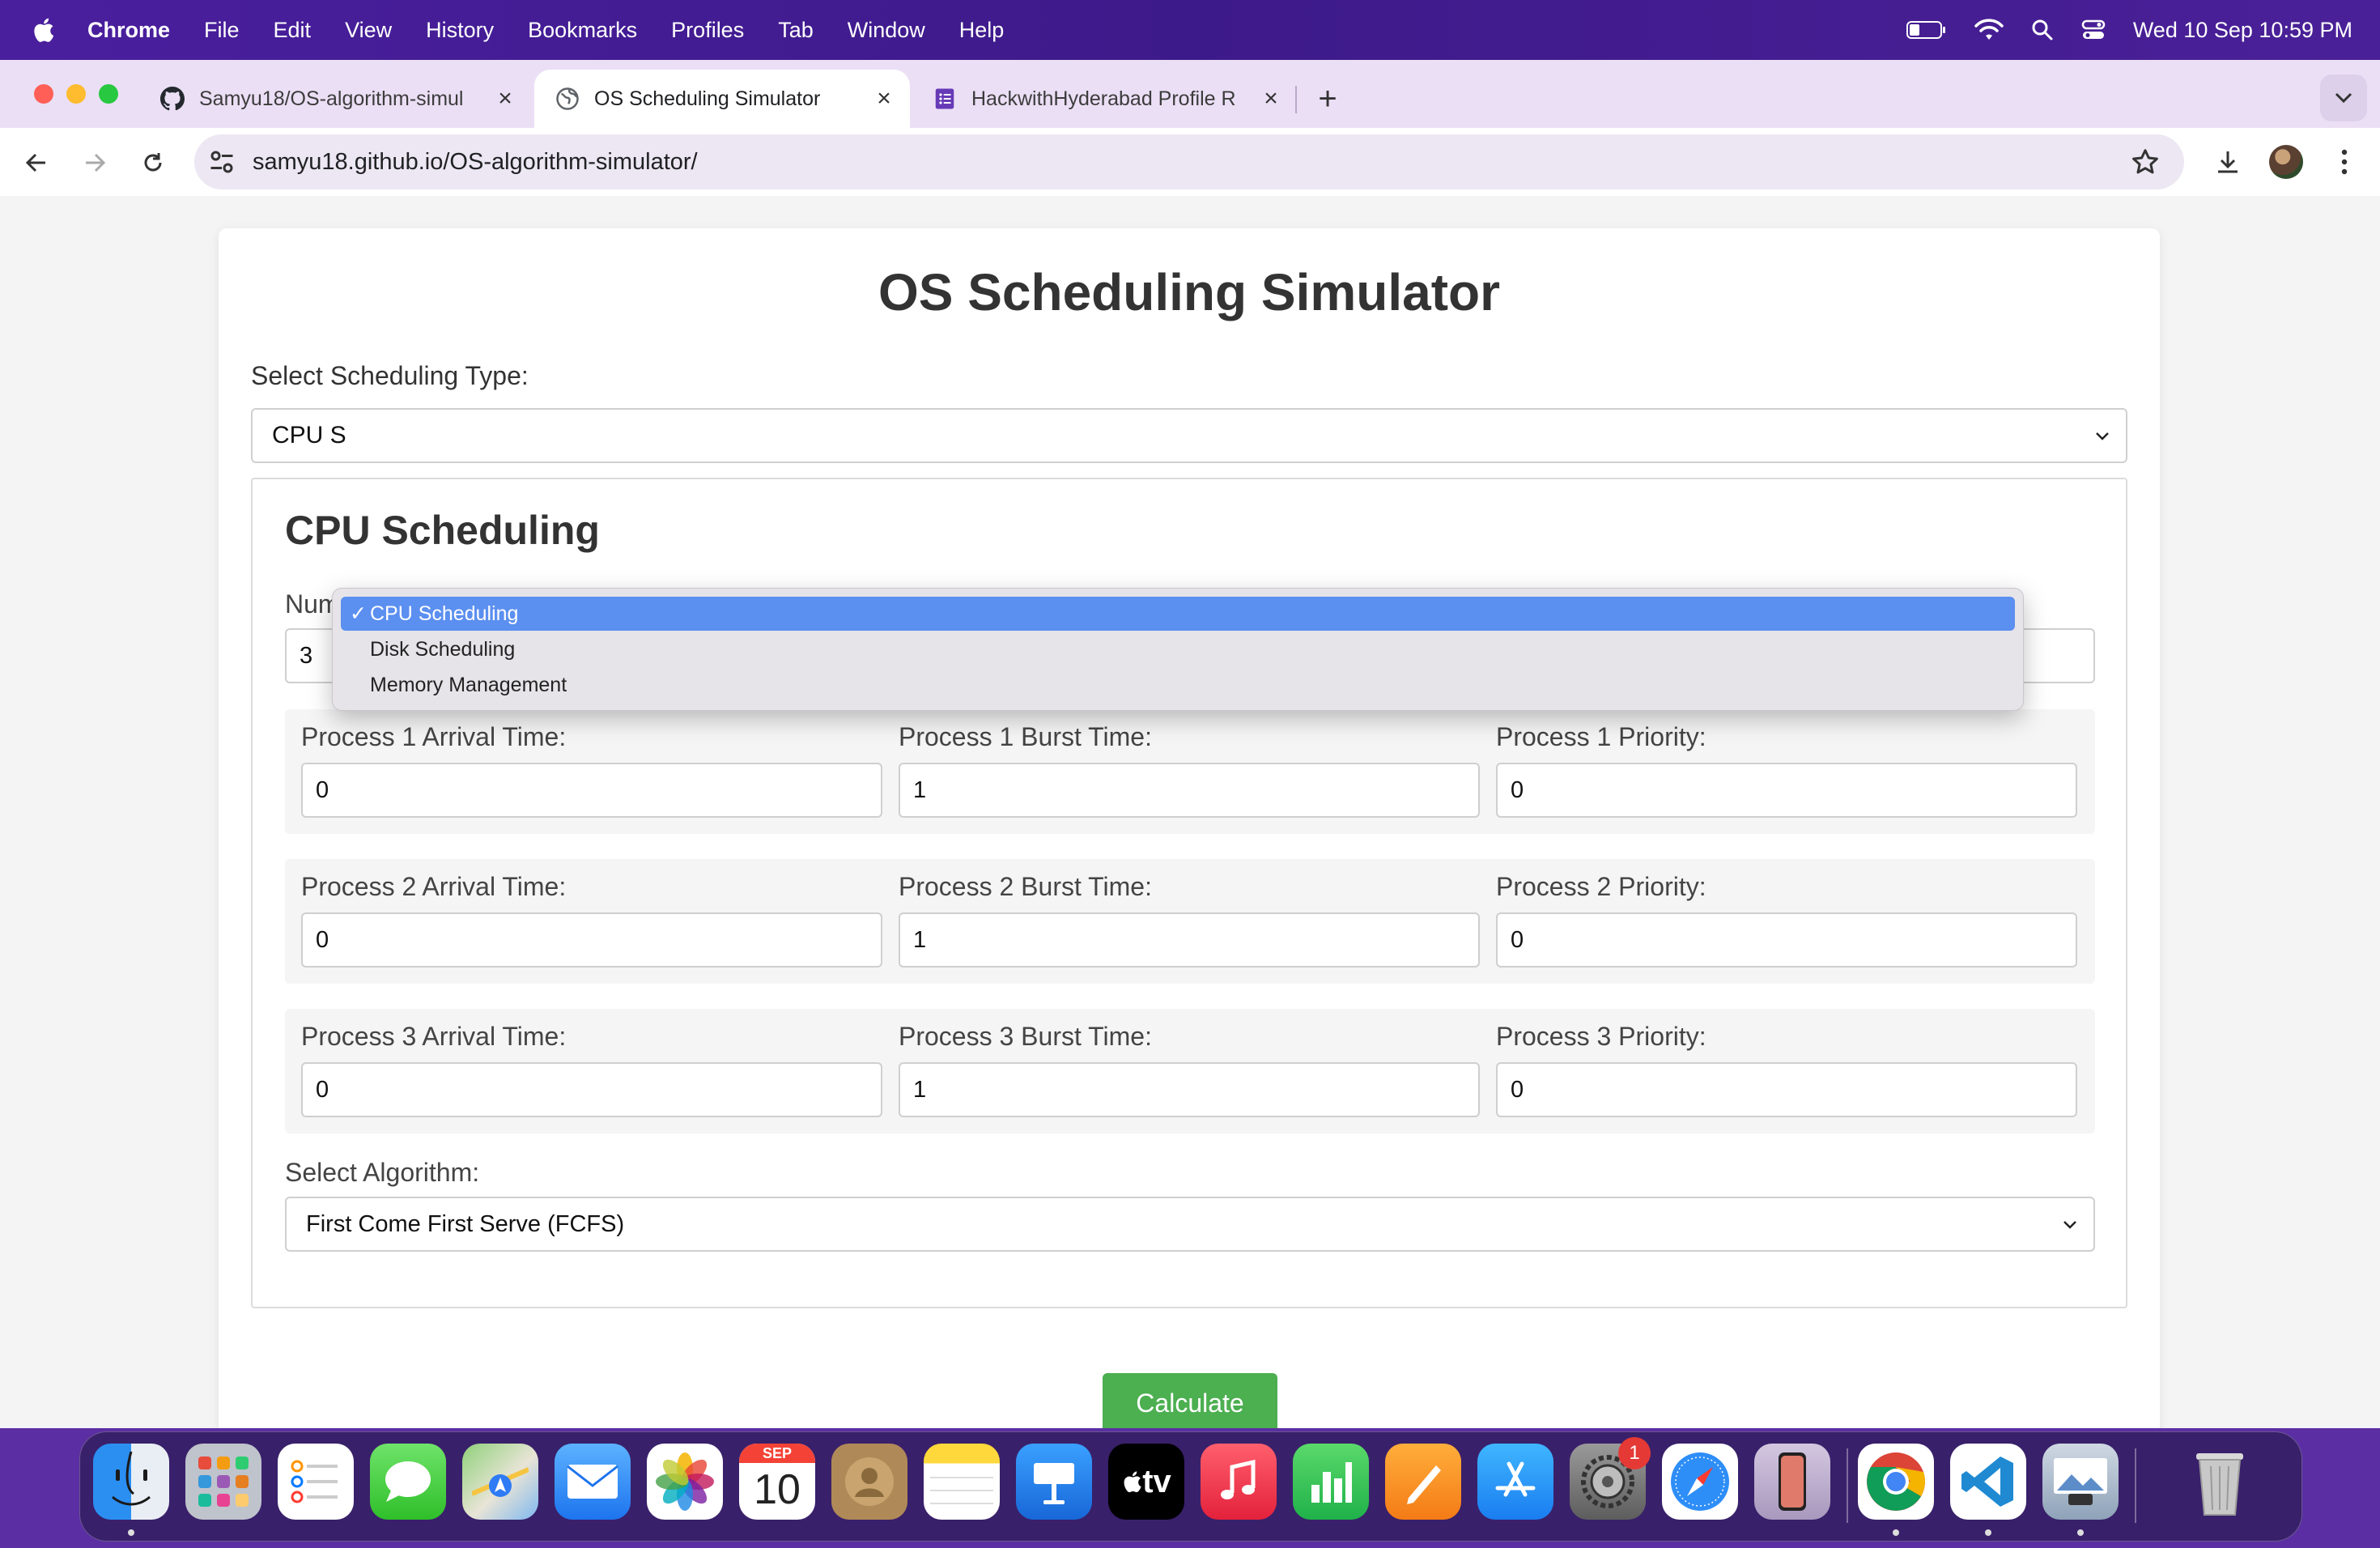 The width and height of the screenshot is (2380, 1548). Describe the element at coordinates (887, 31) in the screenshot. I see `menu-window: Window` at that location.